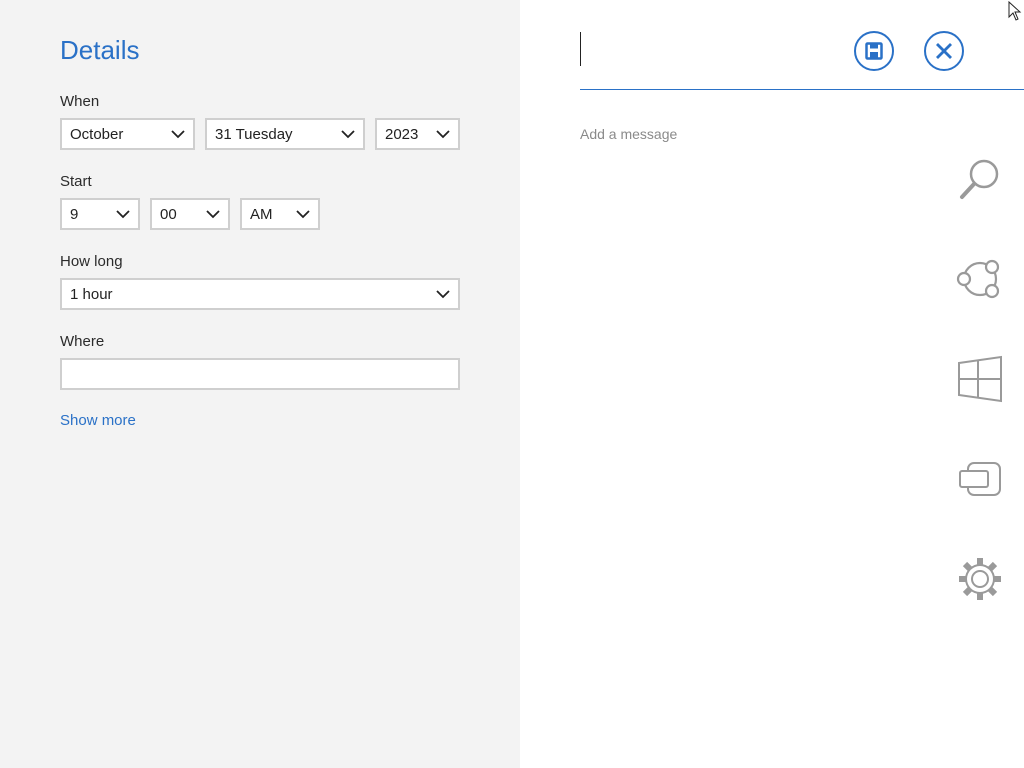 Image resolution: width=1024 pixels, height=768 pixels. I want to click on search-icon, so click(979, 179).